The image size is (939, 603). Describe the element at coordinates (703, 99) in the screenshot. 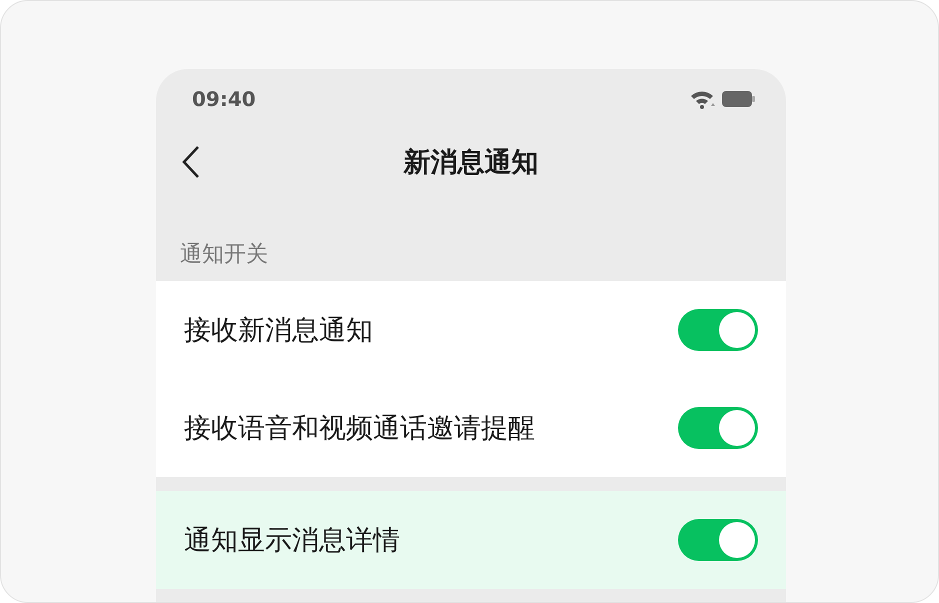

I see `wifi-icon` at that location.